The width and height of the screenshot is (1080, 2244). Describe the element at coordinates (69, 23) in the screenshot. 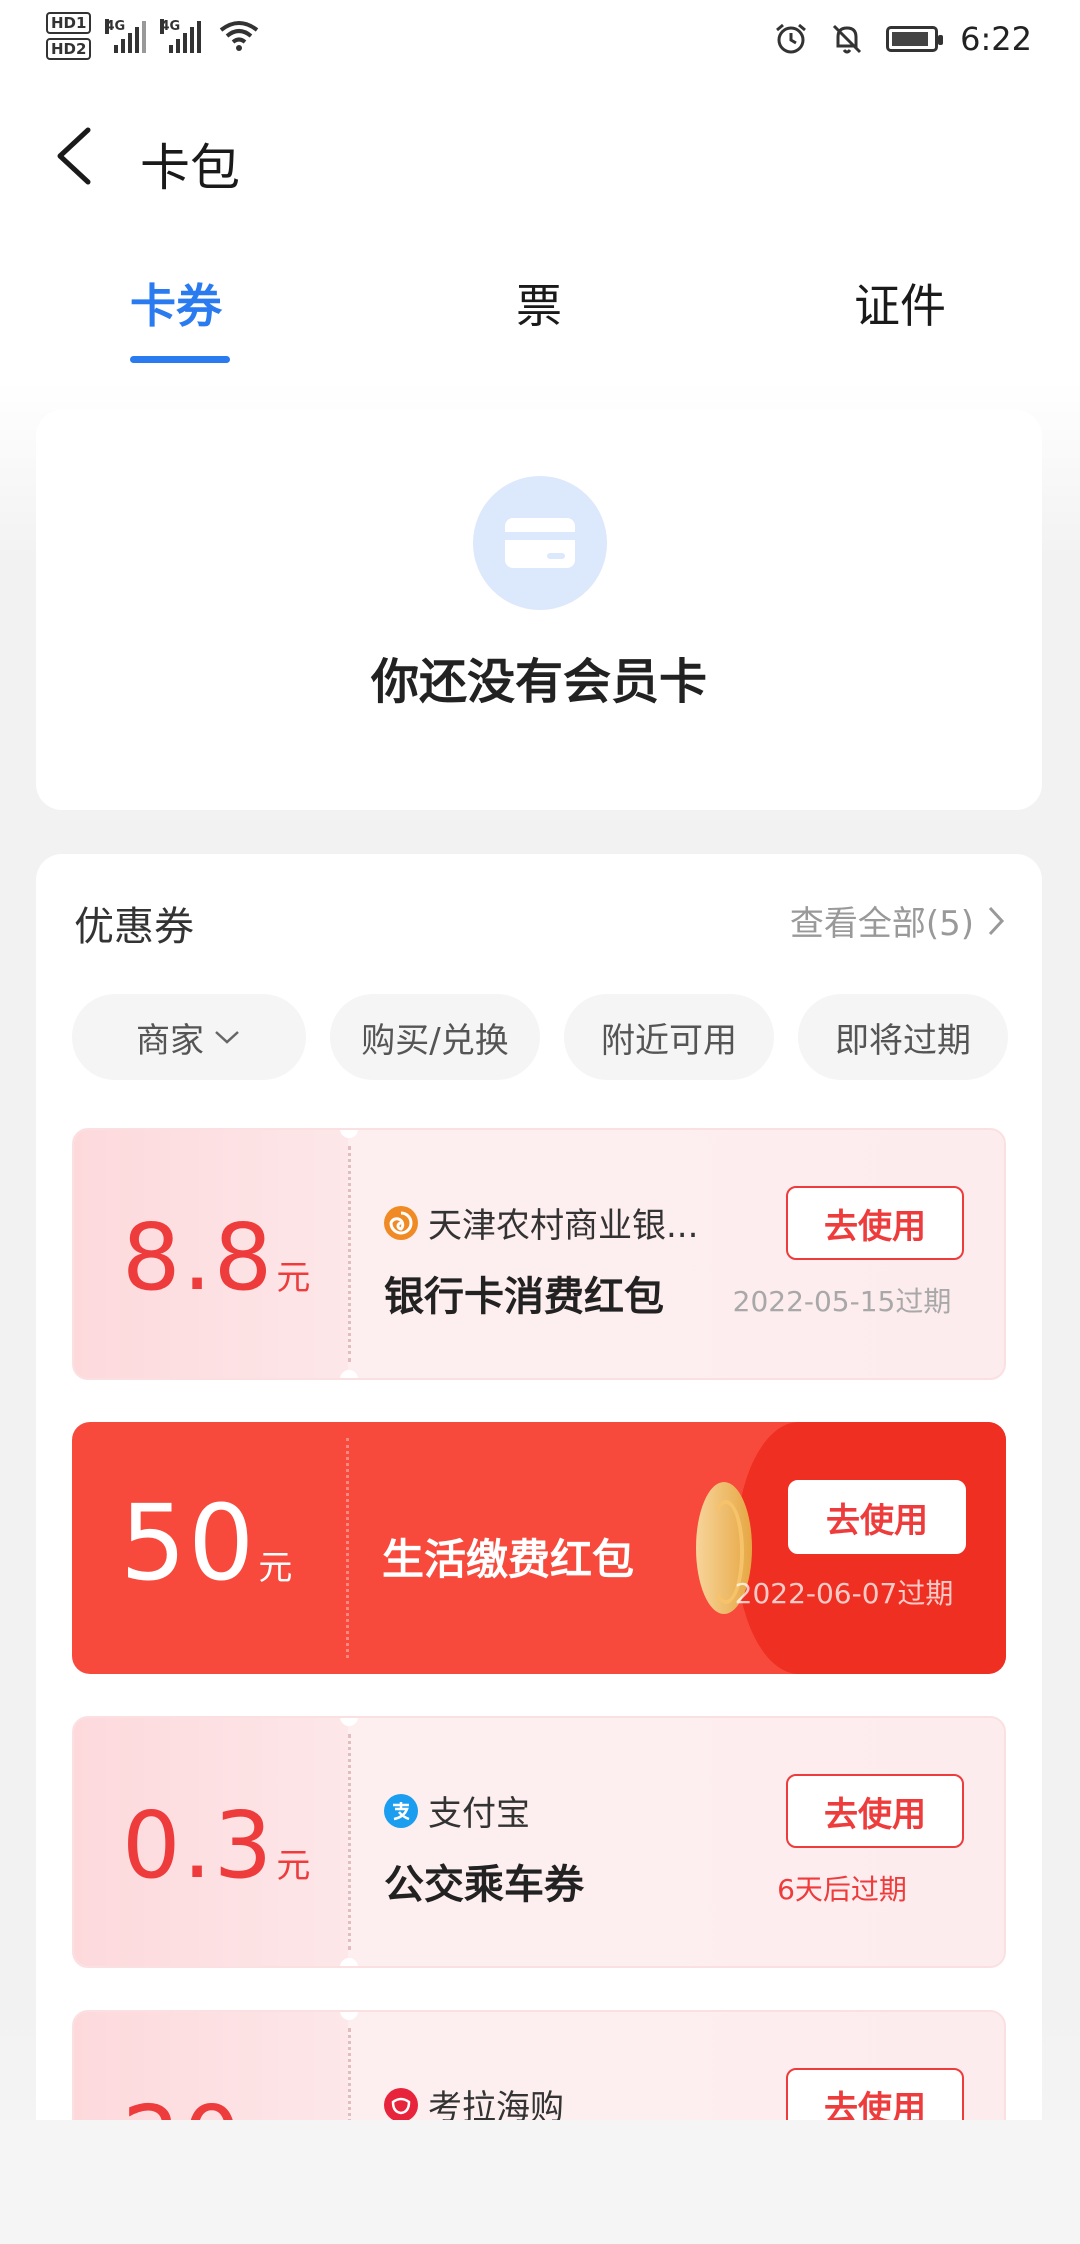

I see `hd1-badge: HD1` at that location.